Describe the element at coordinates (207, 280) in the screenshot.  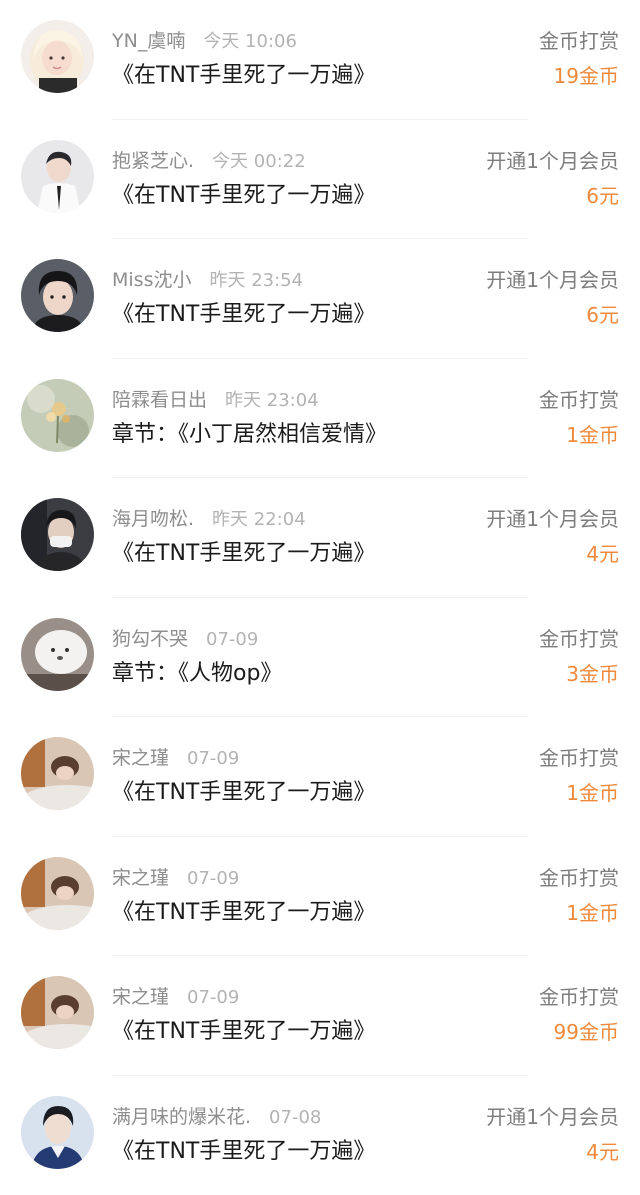
I see `user-meta: Miss沈小昨天 23:54` at that location.